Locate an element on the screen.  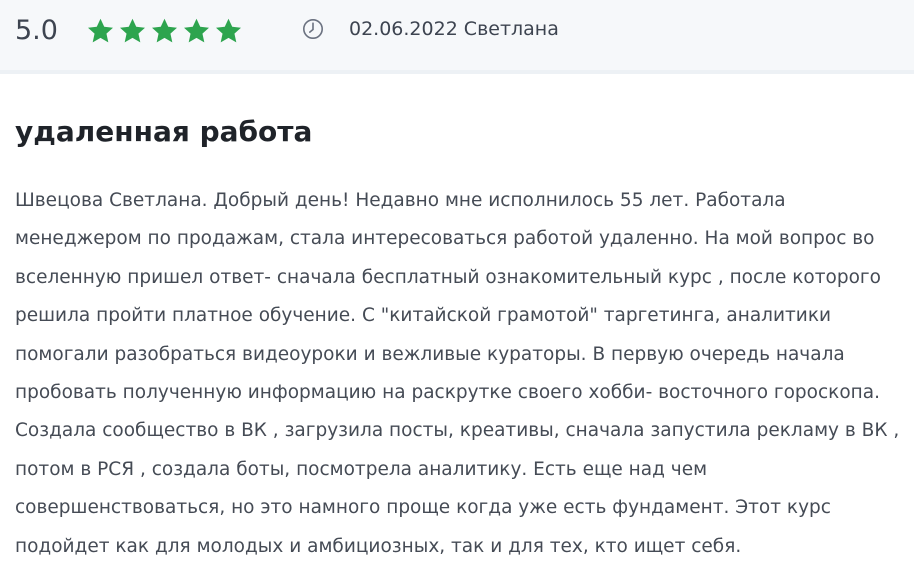
review-meta: 02.06.2022 Светлана is located at coordinates (454, 29).